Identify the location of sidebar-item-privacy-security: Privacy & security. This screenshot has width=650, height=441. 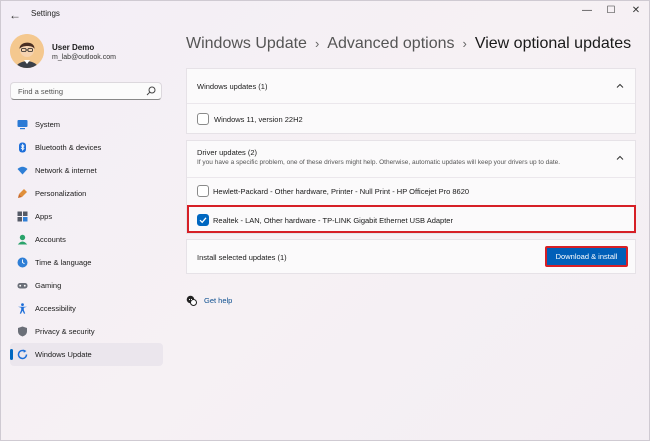
(86, 331).